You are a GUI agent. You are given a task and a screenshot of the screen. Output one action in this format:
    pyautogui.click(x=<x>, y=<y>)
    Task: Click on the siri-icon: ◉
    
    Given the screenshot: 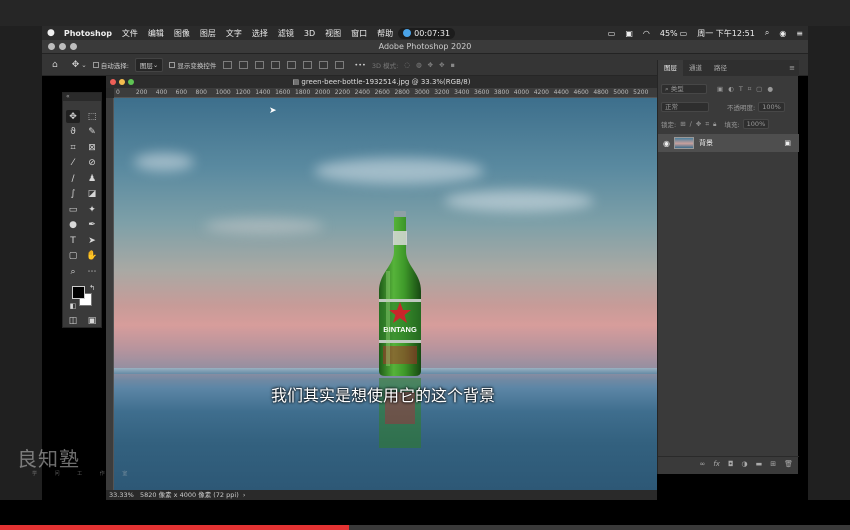 What is the action you would take?
    pyautogui.click(x=782, y=33)
    